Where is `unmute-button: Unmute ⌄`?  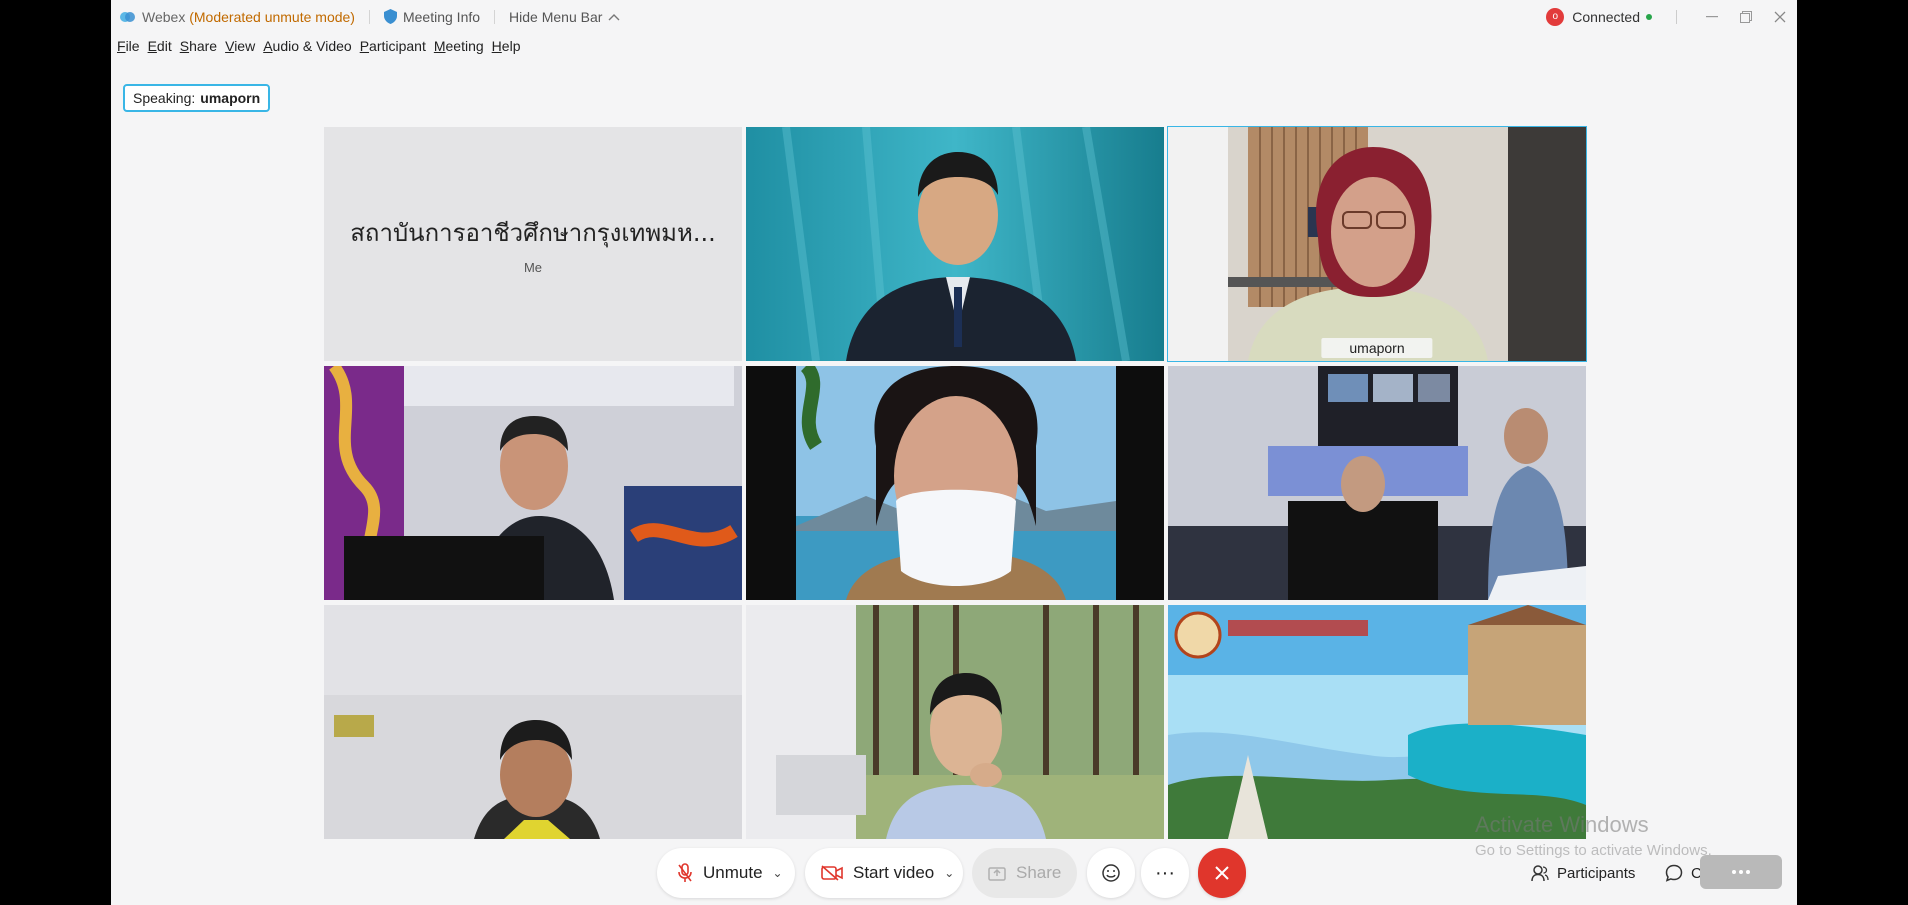
unmute-button: Unmute ⌄ is located at coordinates (726, 873).